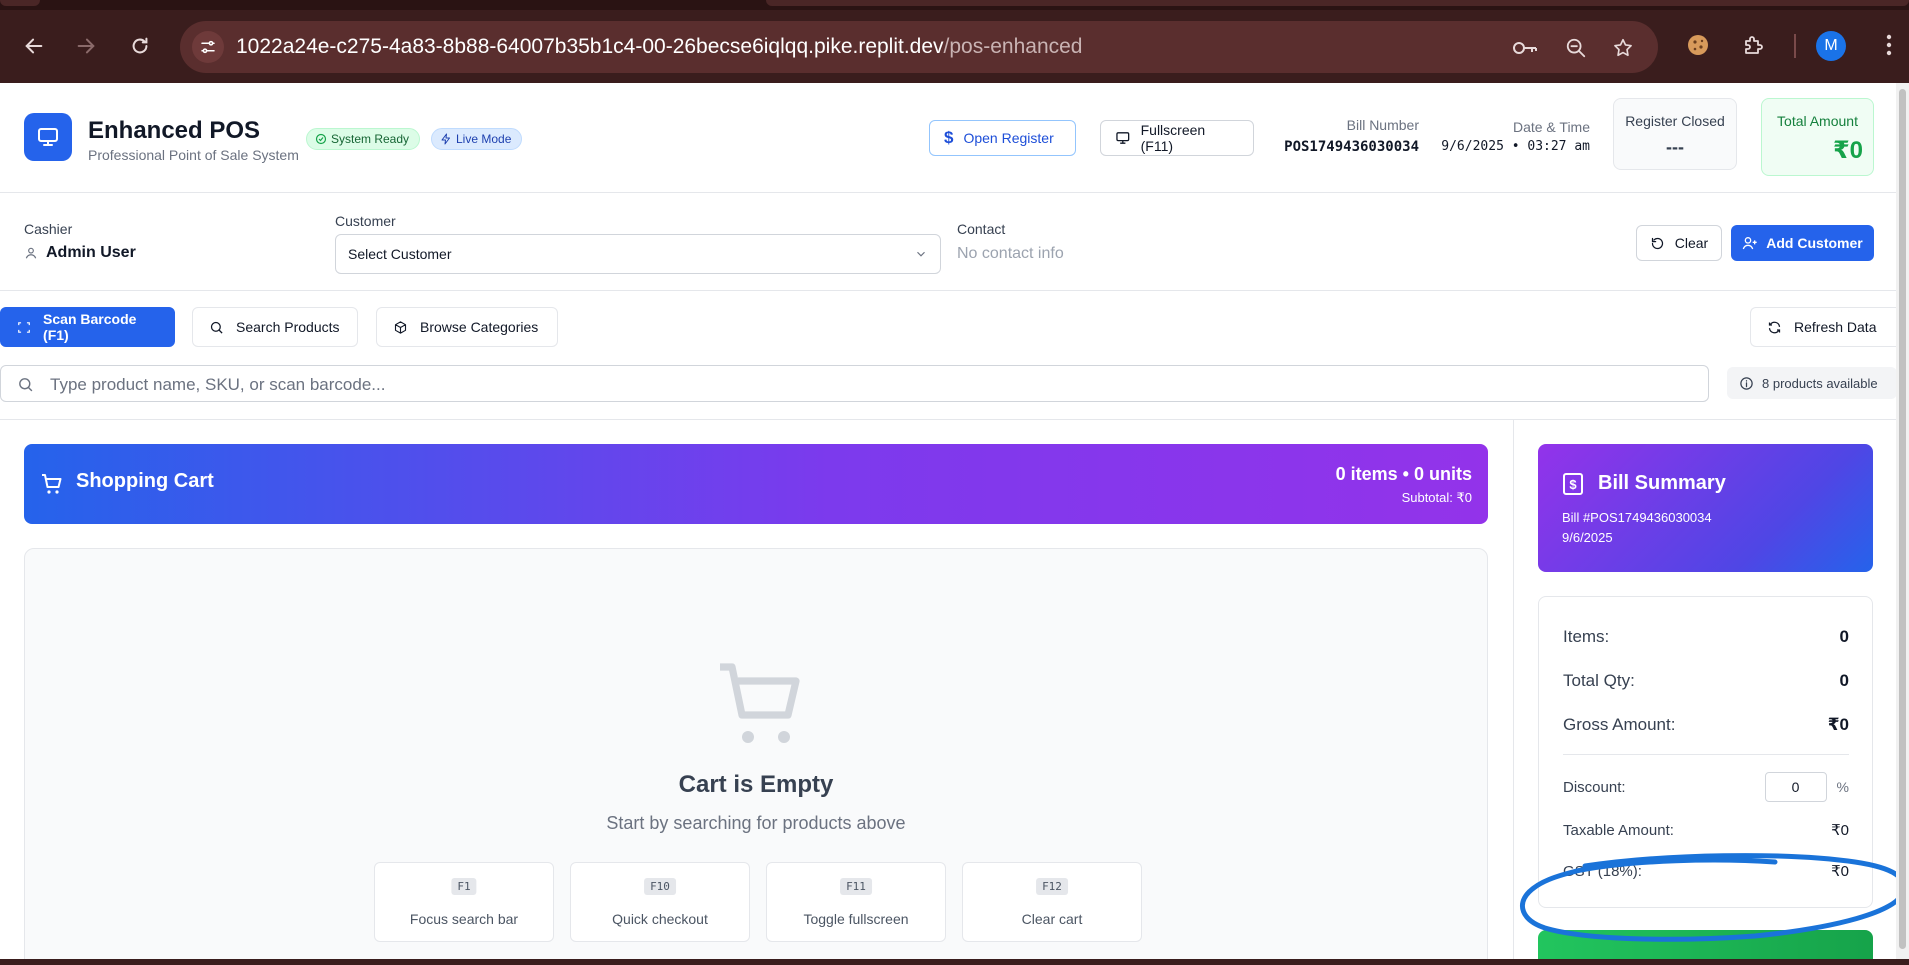  Describe the element at coordinates (288, 327) in the screenshot. I see `search-products-label: Search Products` at that location.